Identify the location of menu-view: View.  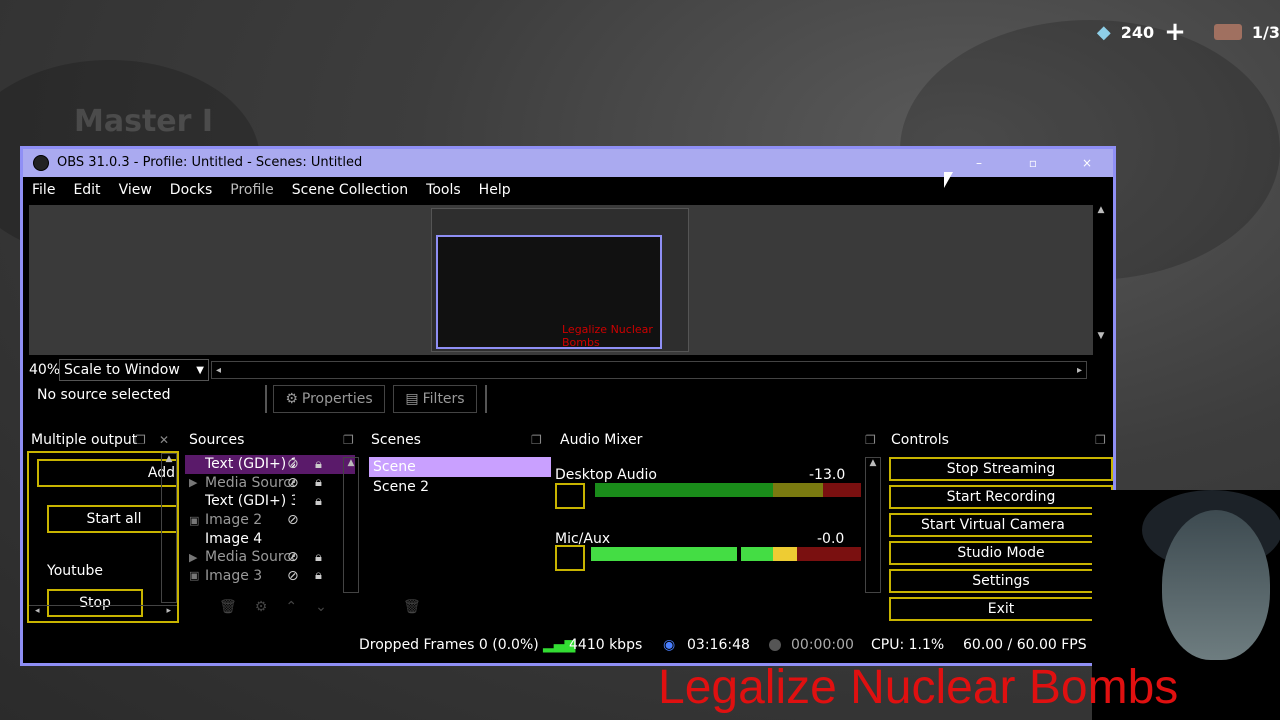
(135, 190).